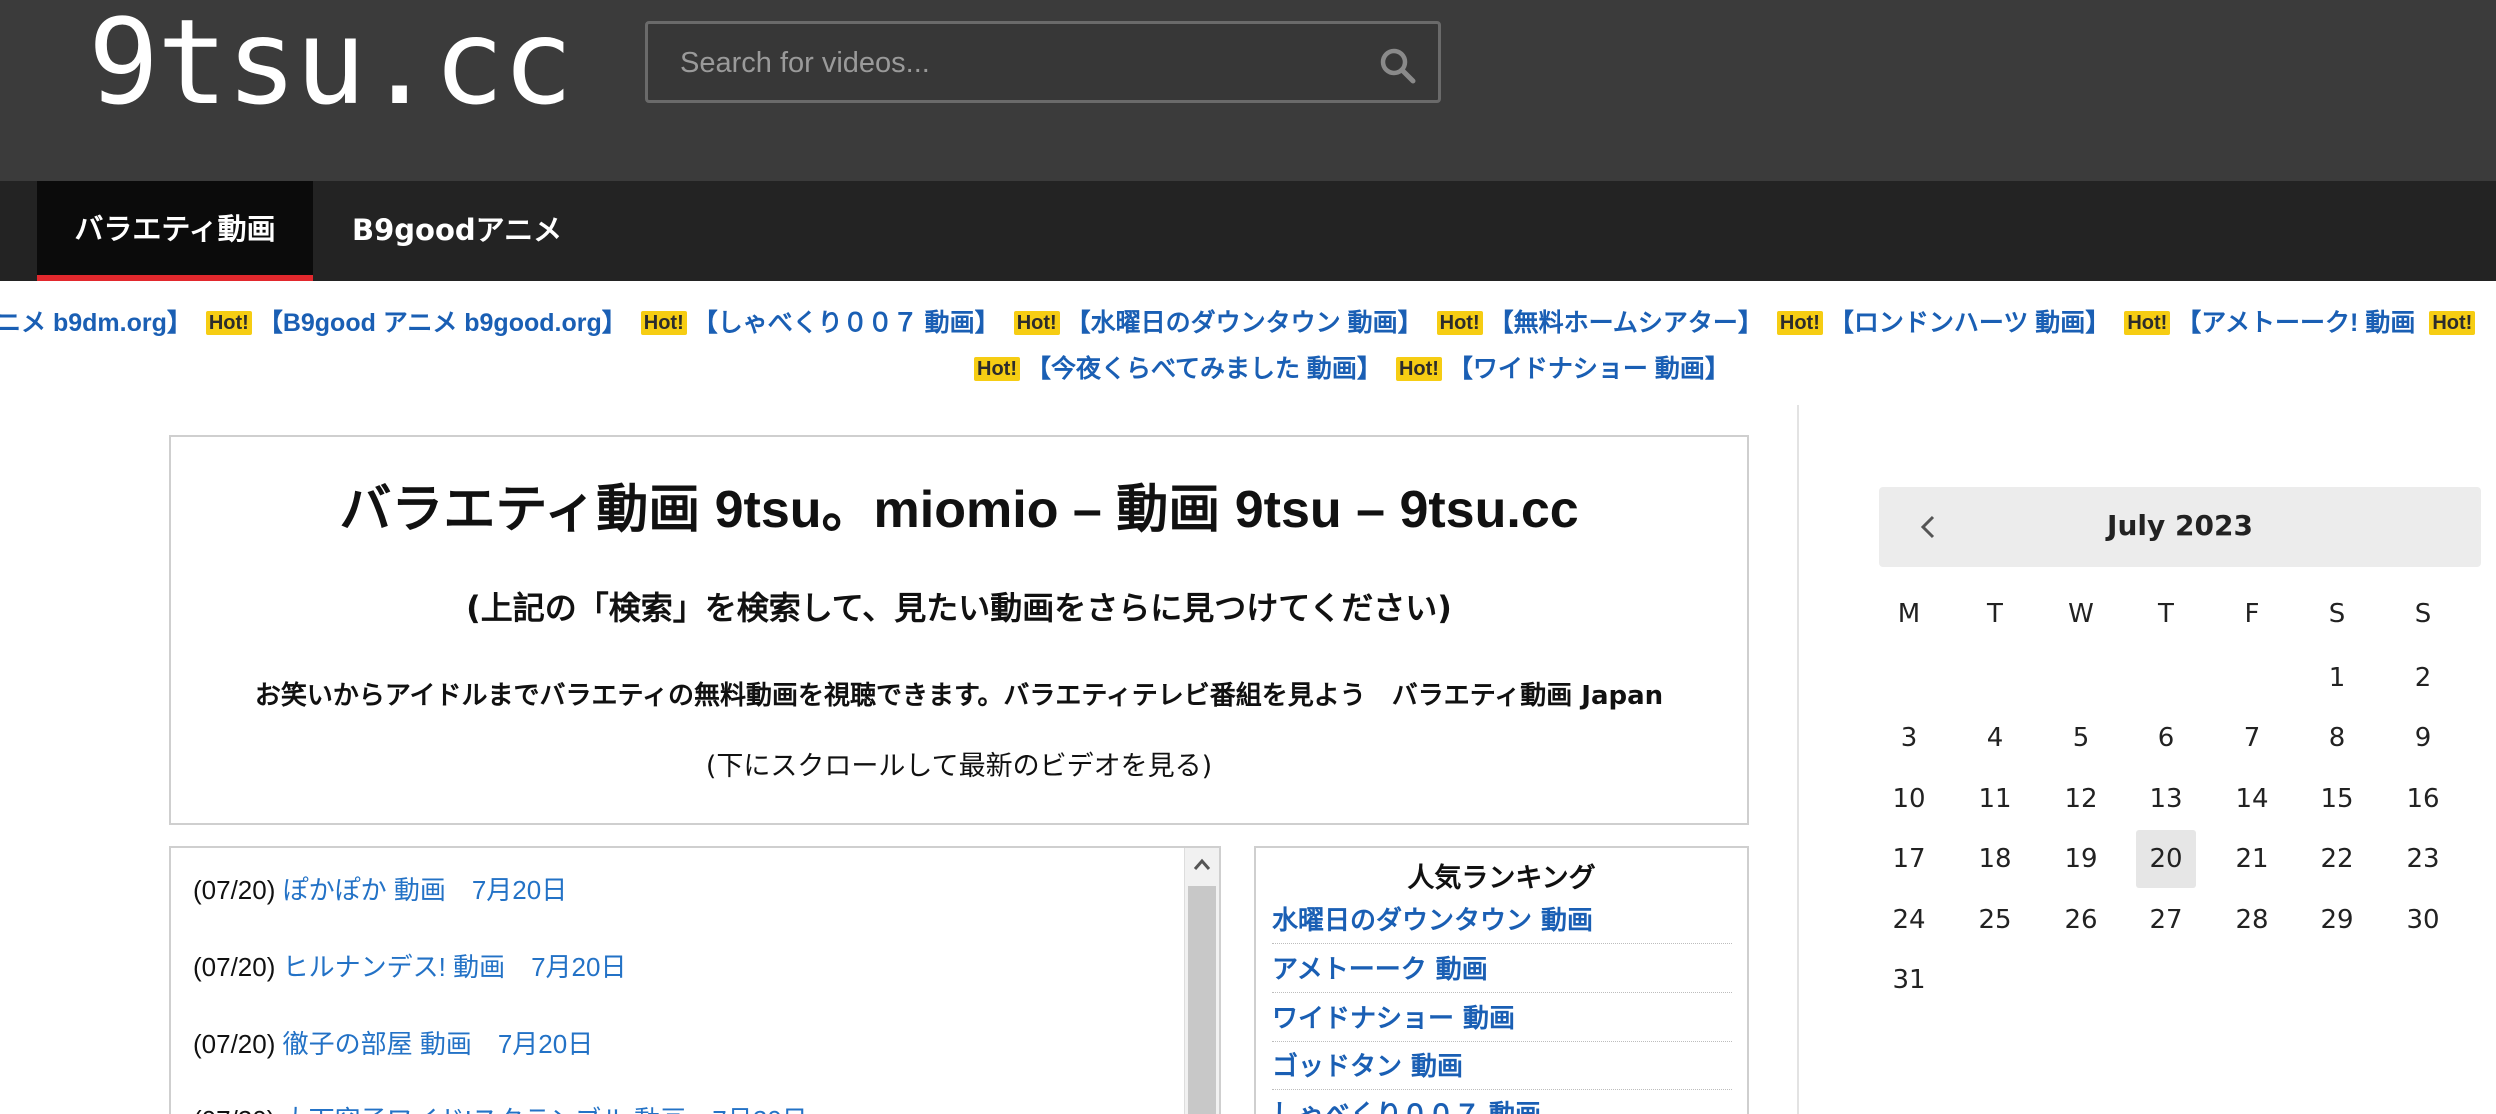 The width and height of the screenshot is (2496, 1114). I want to click on tab-variety-videos: バラエティ動画, so click(175, 231).